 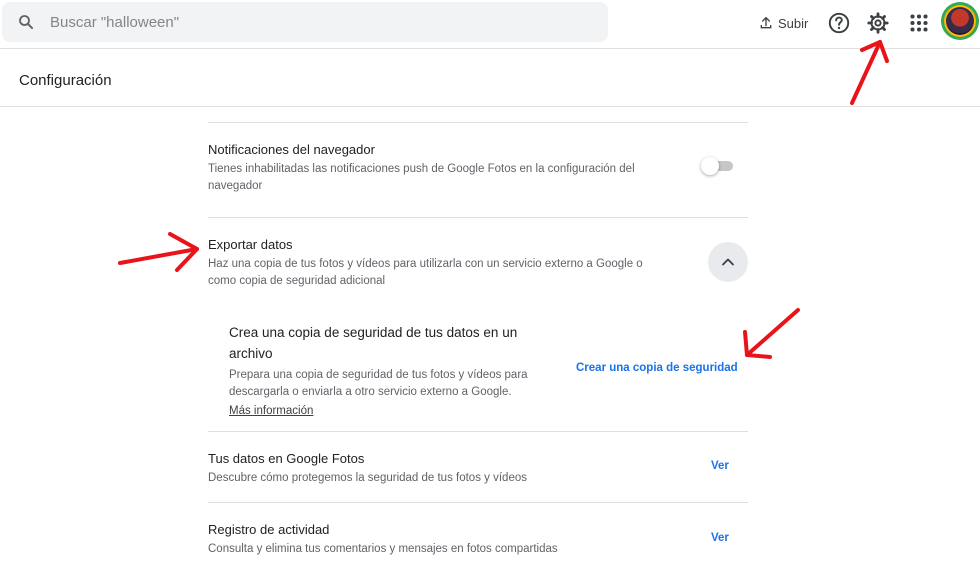 What do you see at coordinates (771, 333) in the screenshot?
I see `arrow-to-create-backup-link` at bounding box center [771, 333].